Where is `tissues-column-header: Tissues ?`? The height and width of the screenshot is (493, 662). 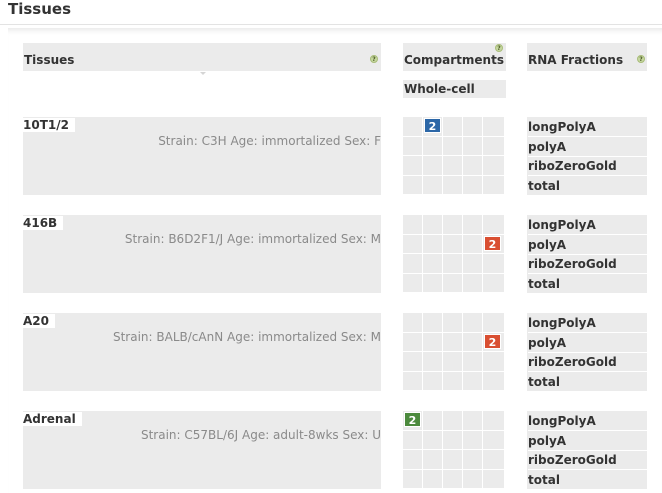
tissues-column-header: Tissues ? is located at coordinates (202, 59).